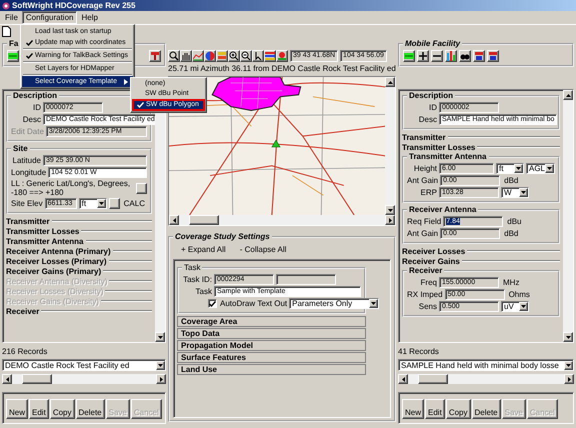 Image resolution: width=576 pixels, height=428 pixels. What do you see at coordinates (20, 148) in the screenshot?
I see `section-title: Site` at bounding box center [20, 148].